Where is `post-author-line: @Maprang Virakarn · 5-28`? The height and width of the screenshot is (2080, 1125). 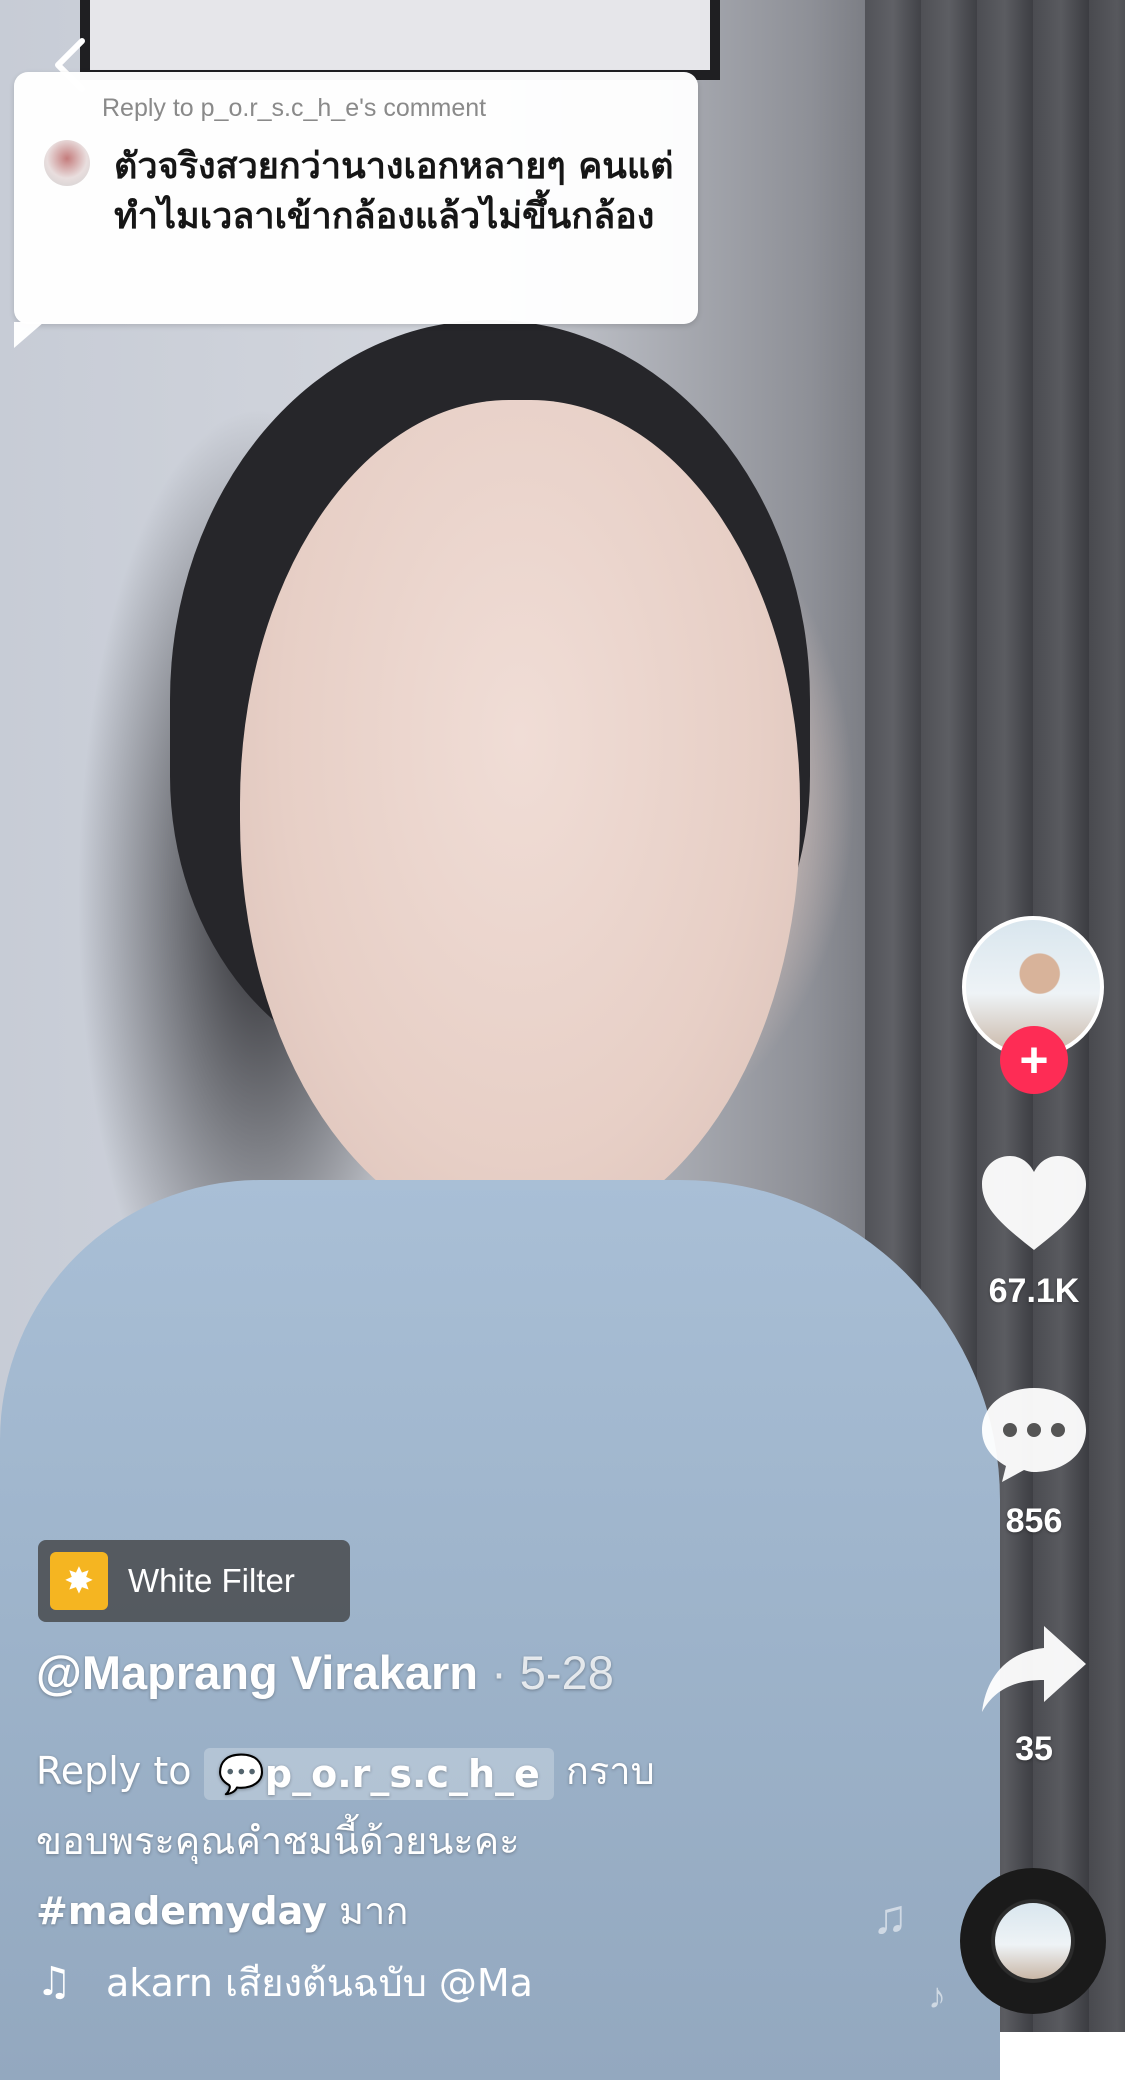 post-author-line: @Maprang Virakarn · 5-28 is located at coordinates (325, 1672).